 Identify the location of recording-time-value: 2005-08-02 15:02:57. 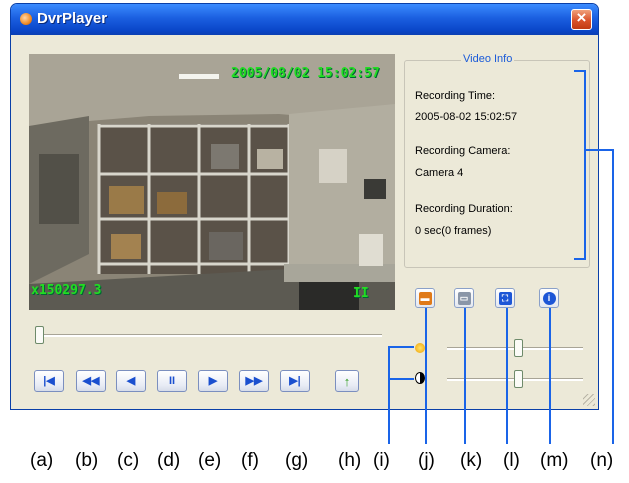
(466, 117).